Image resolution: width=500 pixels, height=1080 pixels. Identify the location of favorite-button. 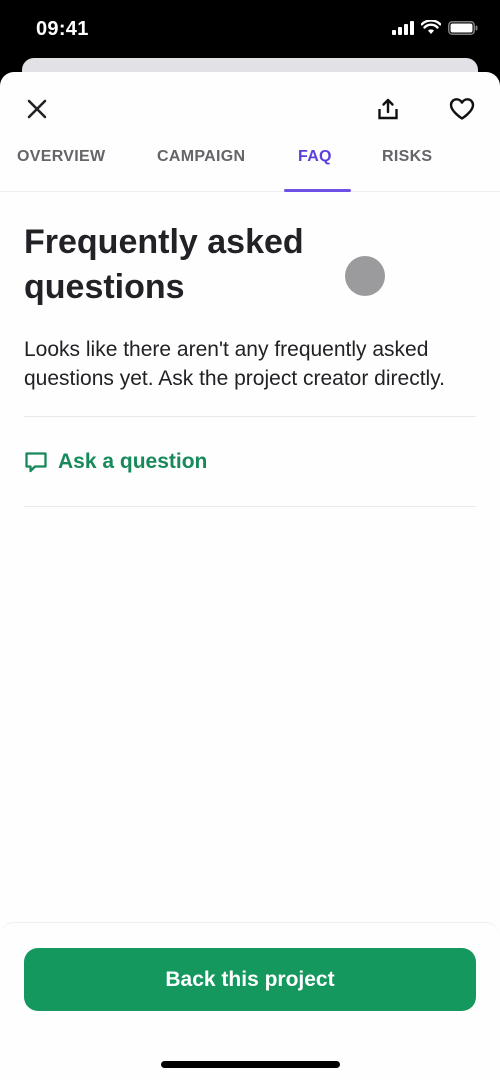
(462, 109).